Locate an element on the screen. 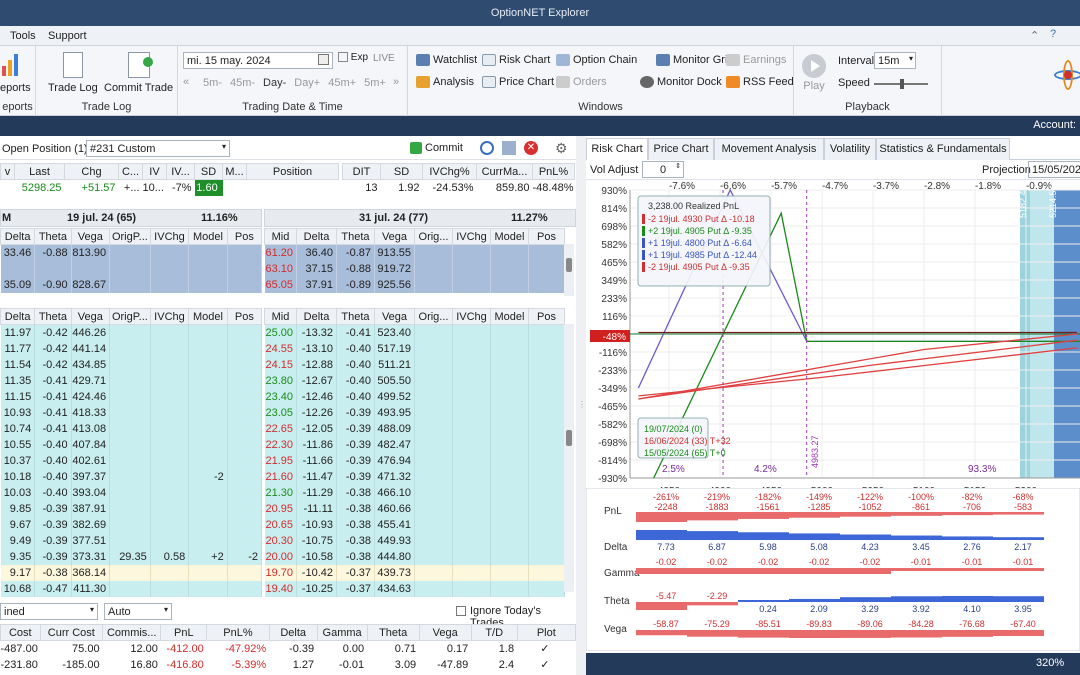 The height and width of the screenshot is (675, 1080). chain-row: 21.30 -11.29 -0.38 466.10 is located at coordinates (414, 492).